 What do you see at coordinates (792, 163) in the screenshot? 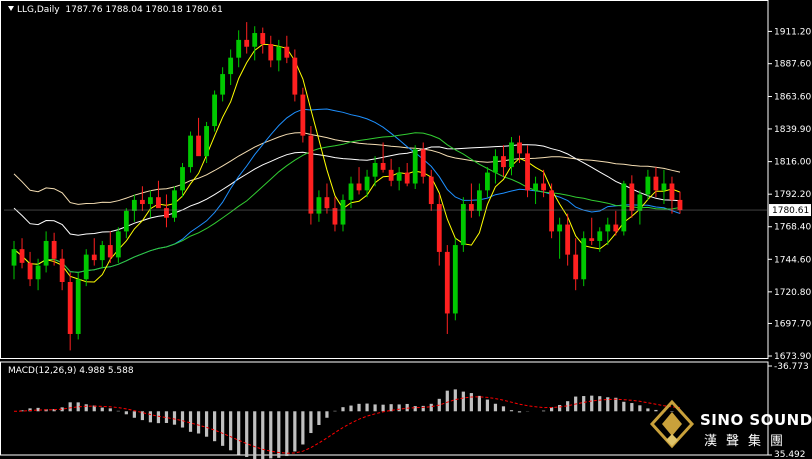
I see `price-tick-label: 1816.00` at bounding box center [792, 163].